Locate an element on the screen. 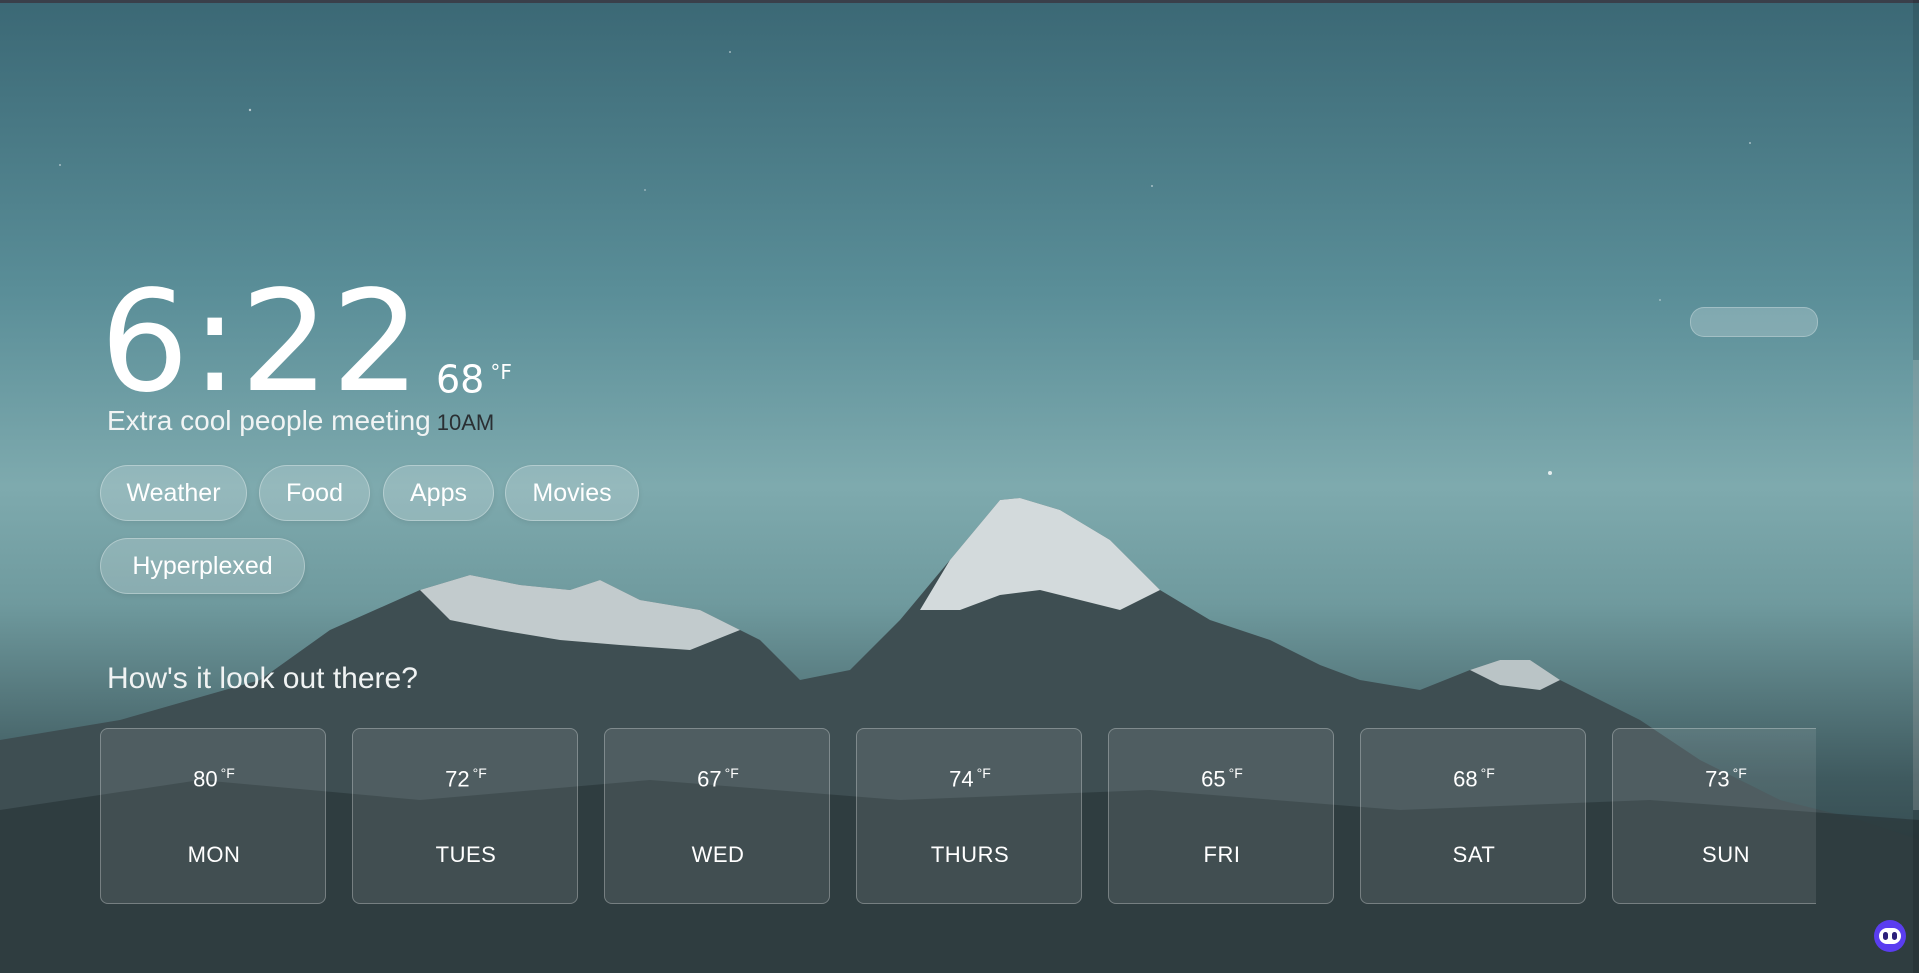  search-bar is located at coordinates (1754, 322).